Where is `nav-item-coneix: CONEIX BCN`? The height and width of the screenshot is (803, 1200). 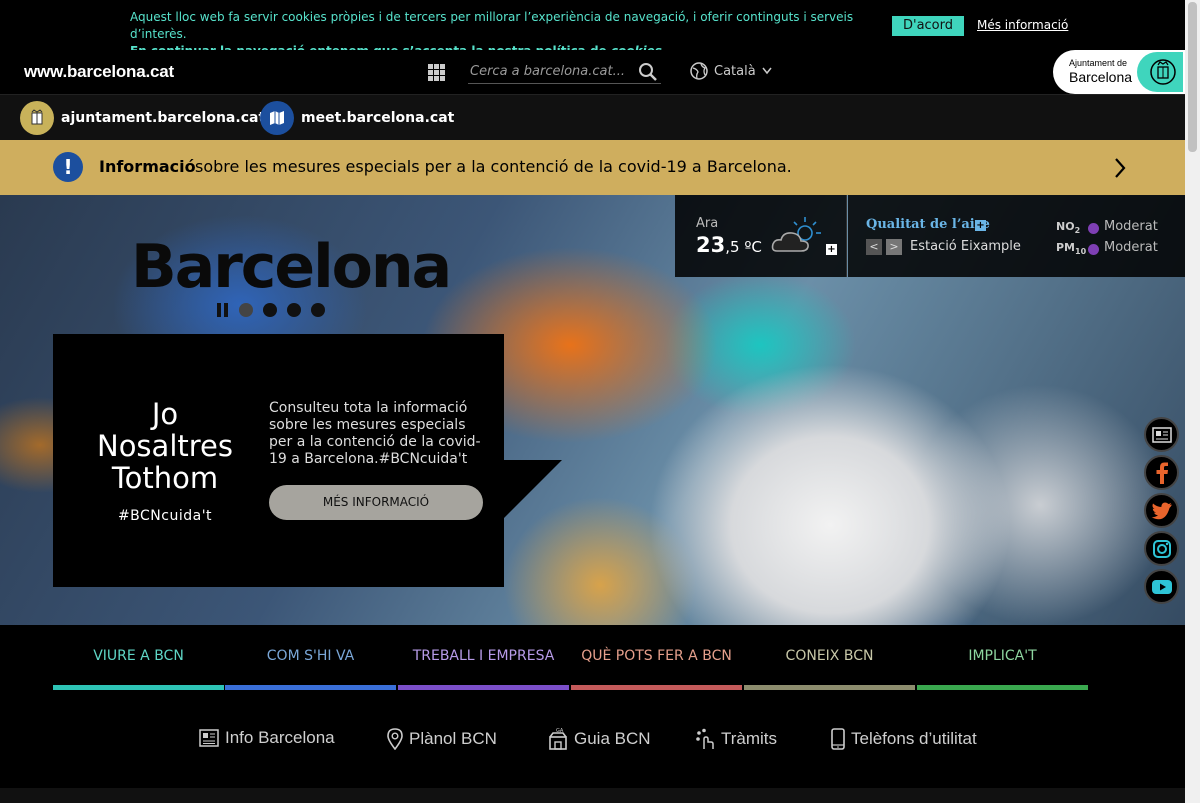 nav-item-coneix: CONEIX BCN is located at coordinates (829, 657).